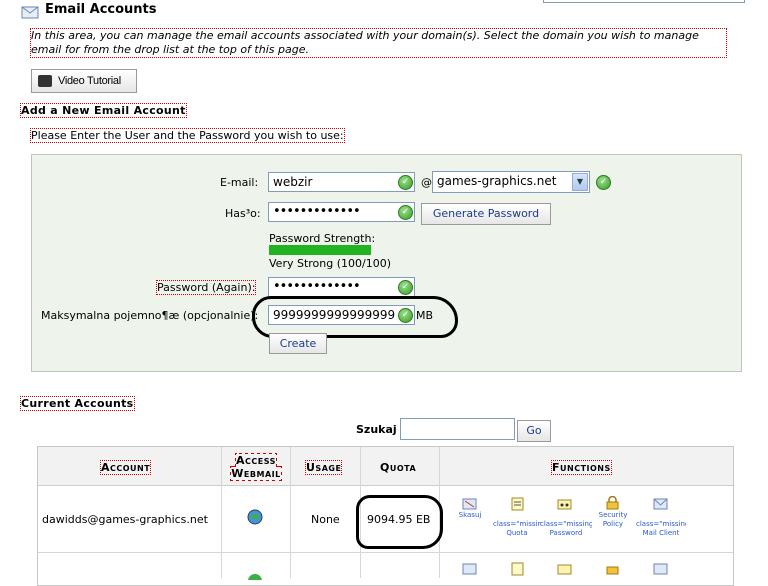  Describe the element at coordinates (497, 181) in the screenshot. I see `domain-select-value: games-graphics.net` at that location.